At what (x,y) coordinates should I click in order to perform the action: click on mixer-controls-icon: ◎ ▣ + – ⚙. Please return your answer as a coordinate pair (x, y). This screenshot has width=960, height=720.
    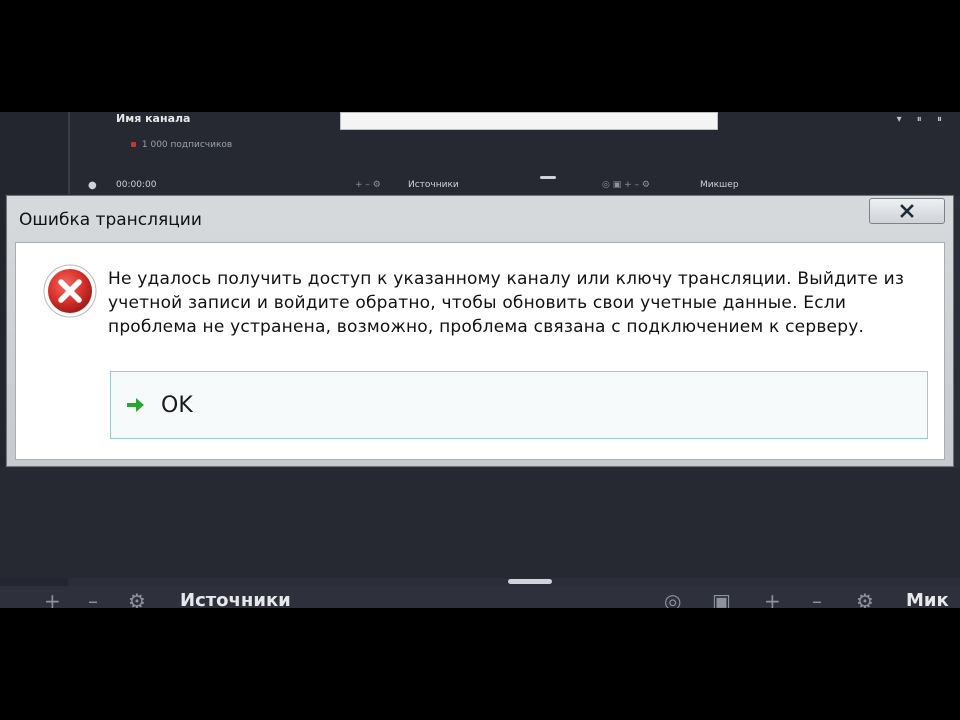
    Looking at the image, I should click on (626, 185).